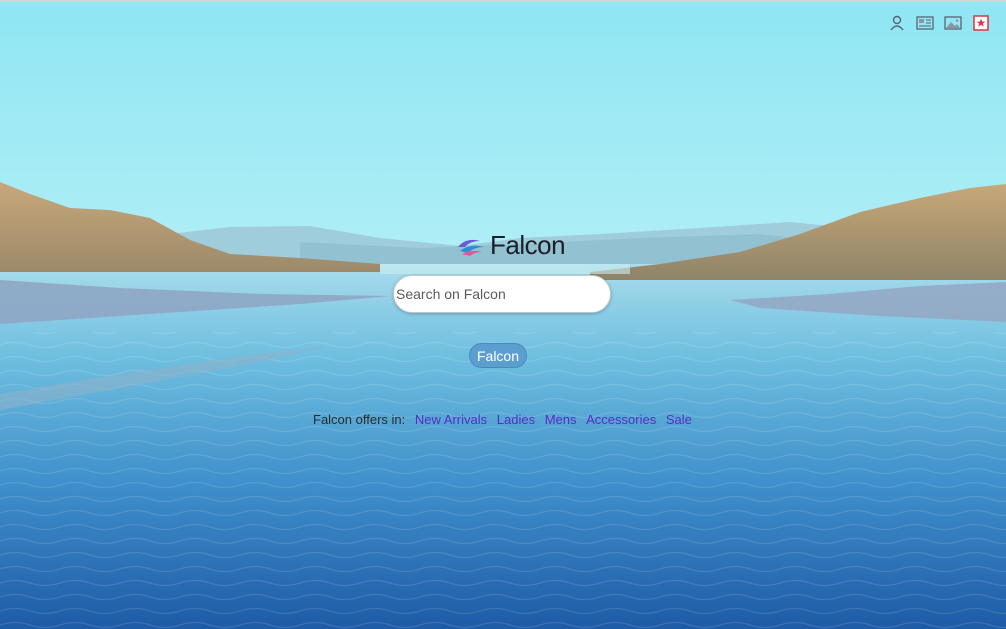 This screenshot has width=1006, height=629. I want to click on falcon-logo: Falcon, so click(511, 245).